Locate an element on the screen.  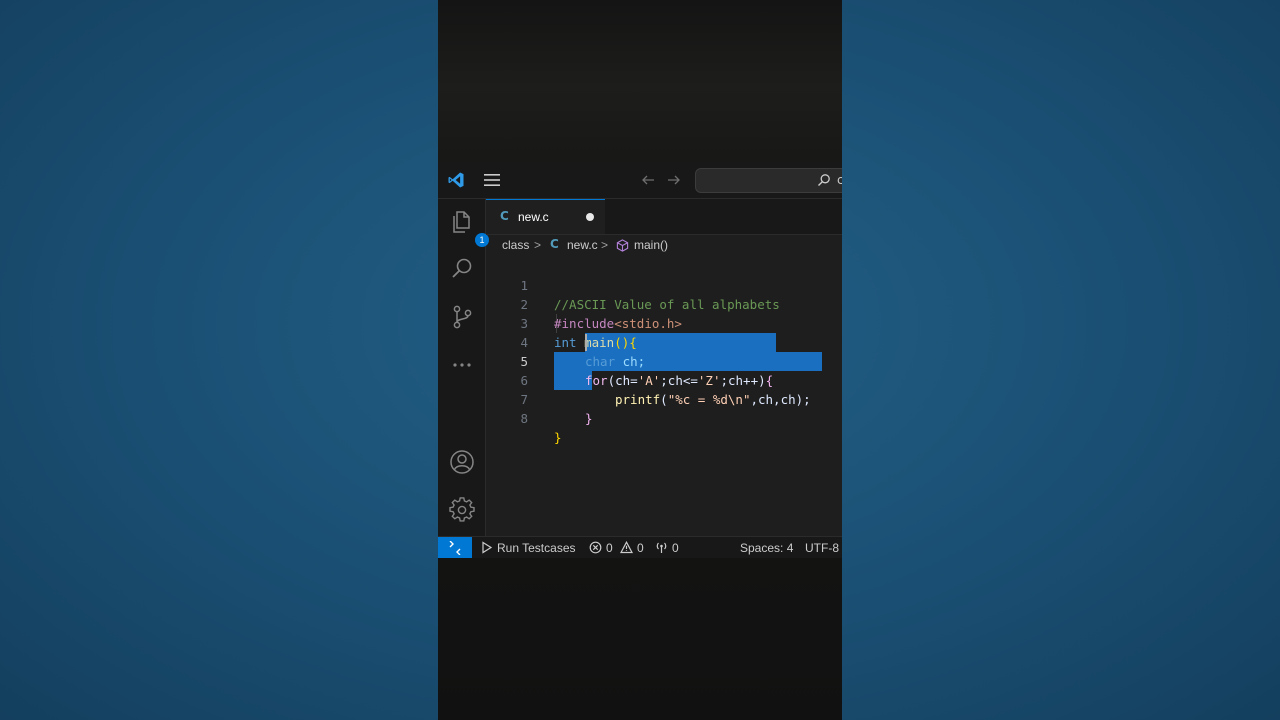
problems-button: 0 0 is located at coordinates (616, 547).